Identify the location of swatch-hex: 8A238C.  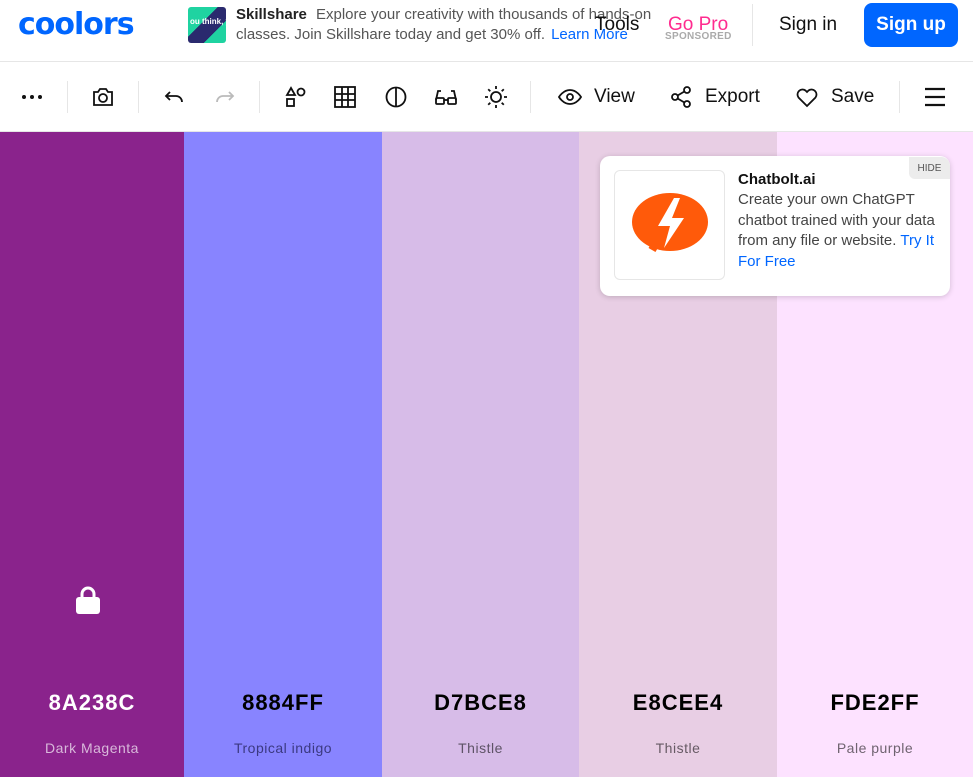
(92, 703).